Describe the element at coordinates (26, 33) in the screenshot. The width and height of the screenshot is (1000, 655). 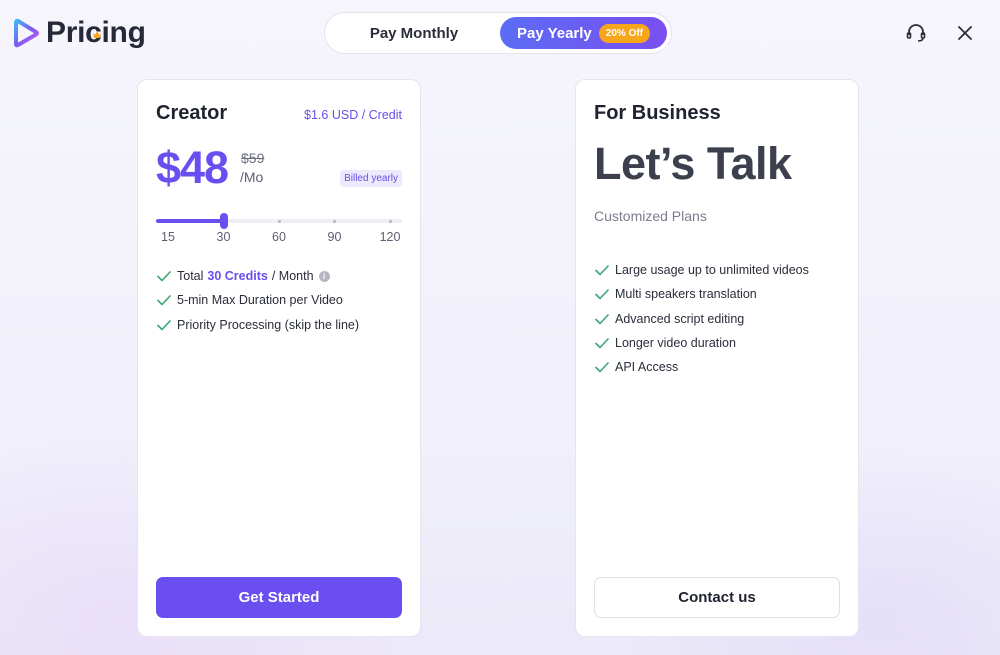
I see `logo-icon` at that location.